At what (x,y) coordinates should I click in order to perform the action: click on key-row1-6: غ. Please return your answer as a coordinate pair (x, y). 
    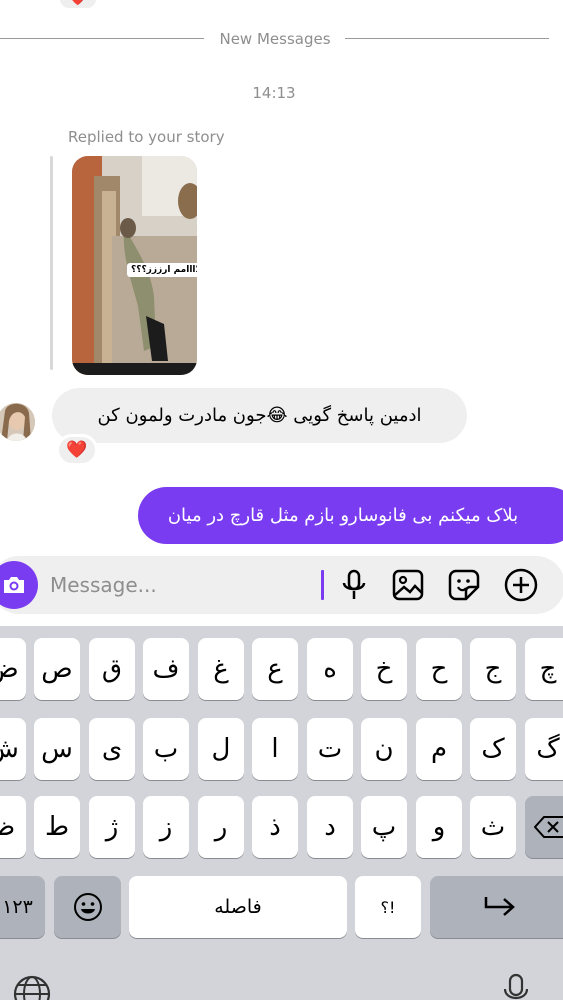
    Looking at the image, I should click on (221, 669).